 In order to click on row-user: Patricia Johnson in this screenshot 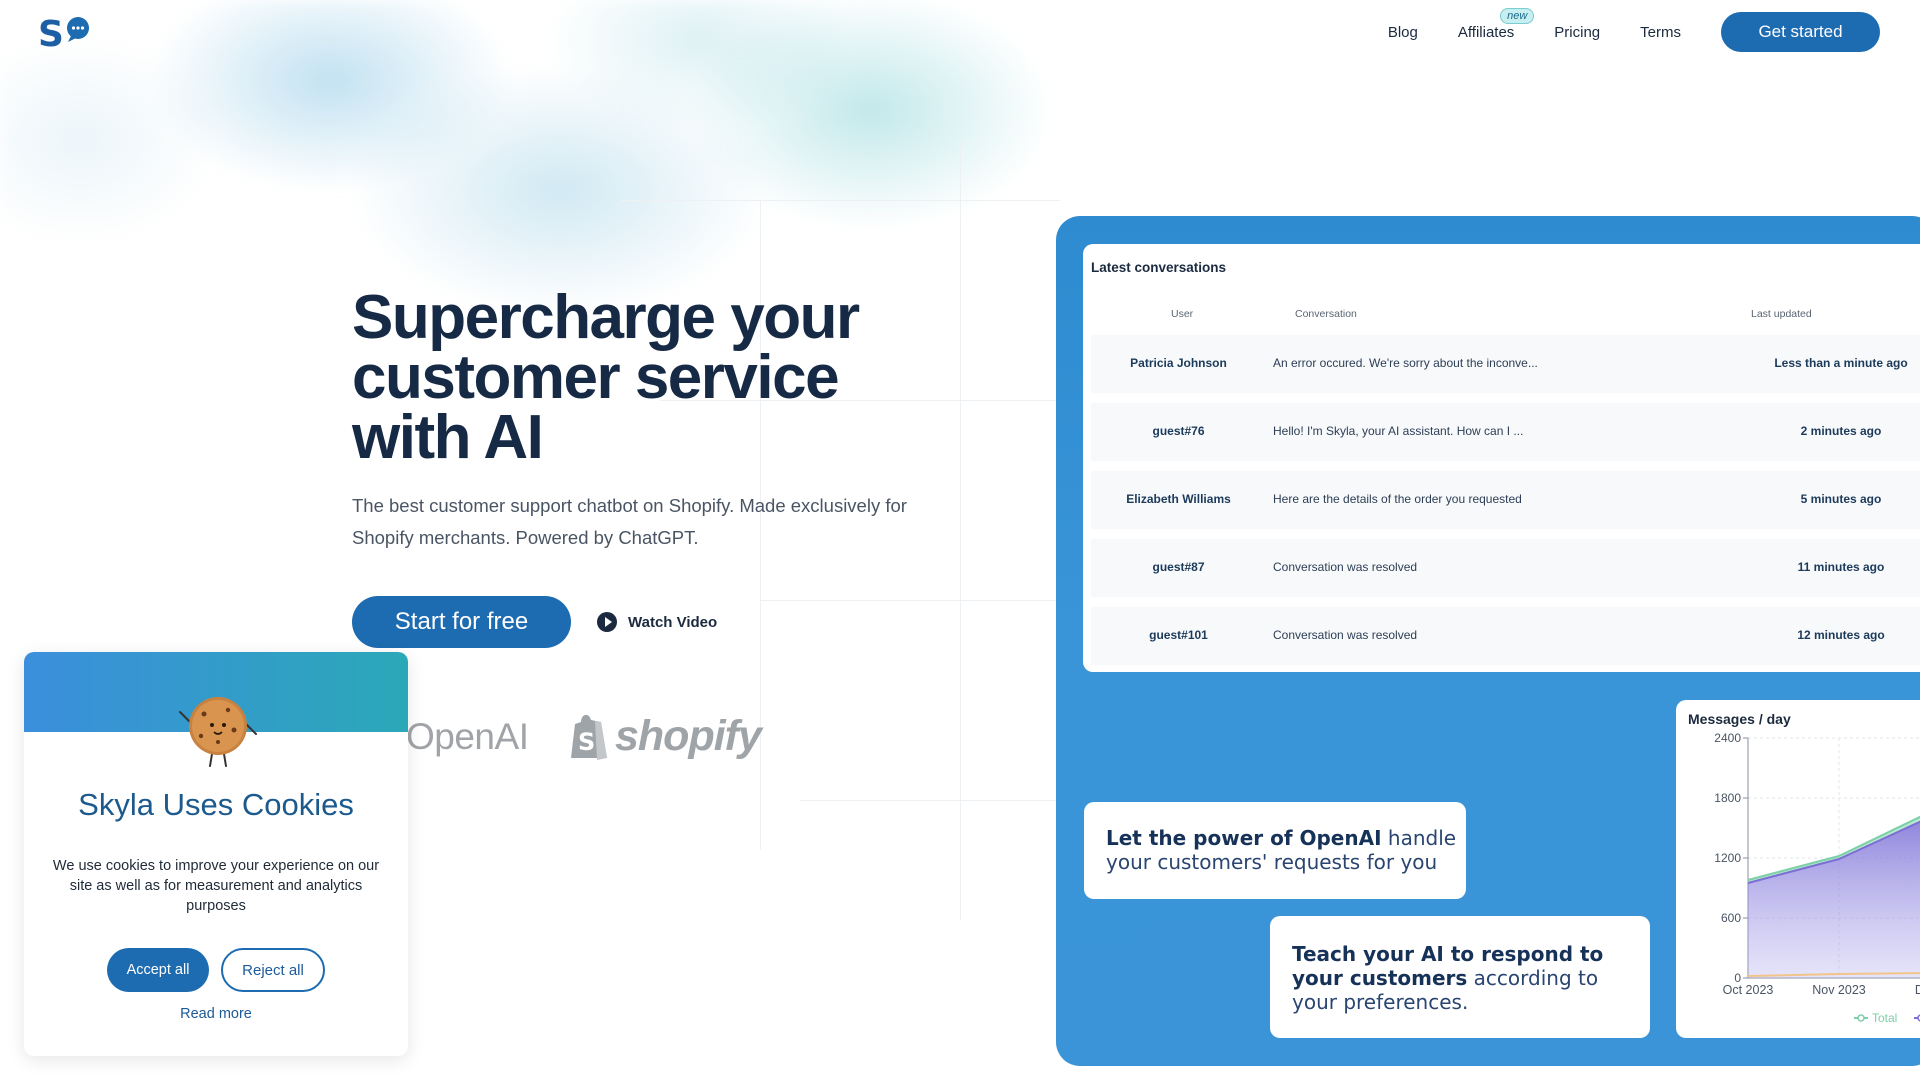, I will do `click(1178, 363)`.